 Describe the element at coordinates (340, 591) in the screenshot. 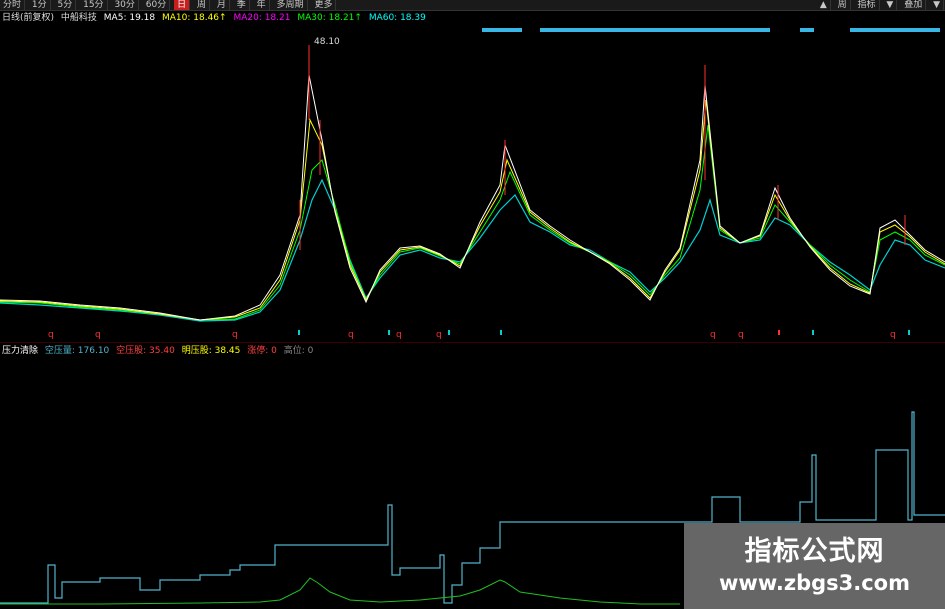

I see `pressure-green-line` at that location.